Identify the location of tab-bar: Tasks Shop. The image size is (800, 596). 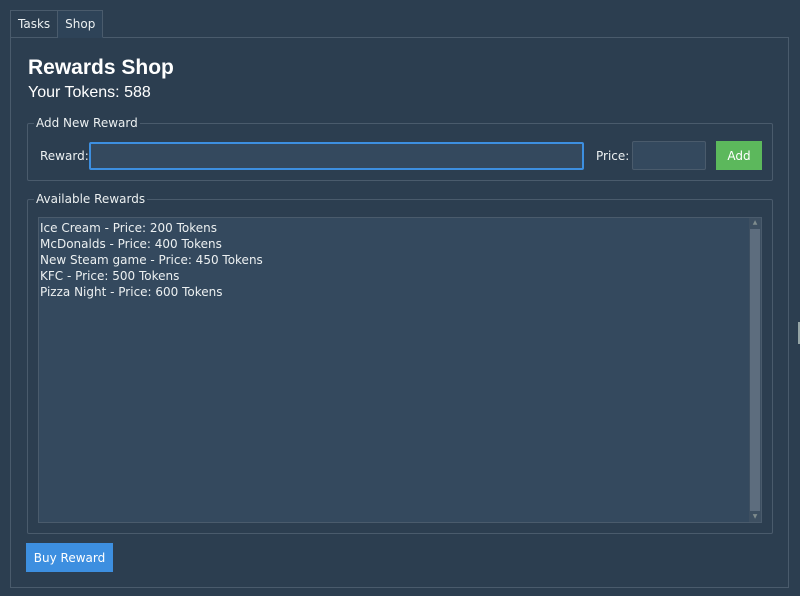
(57, 24).